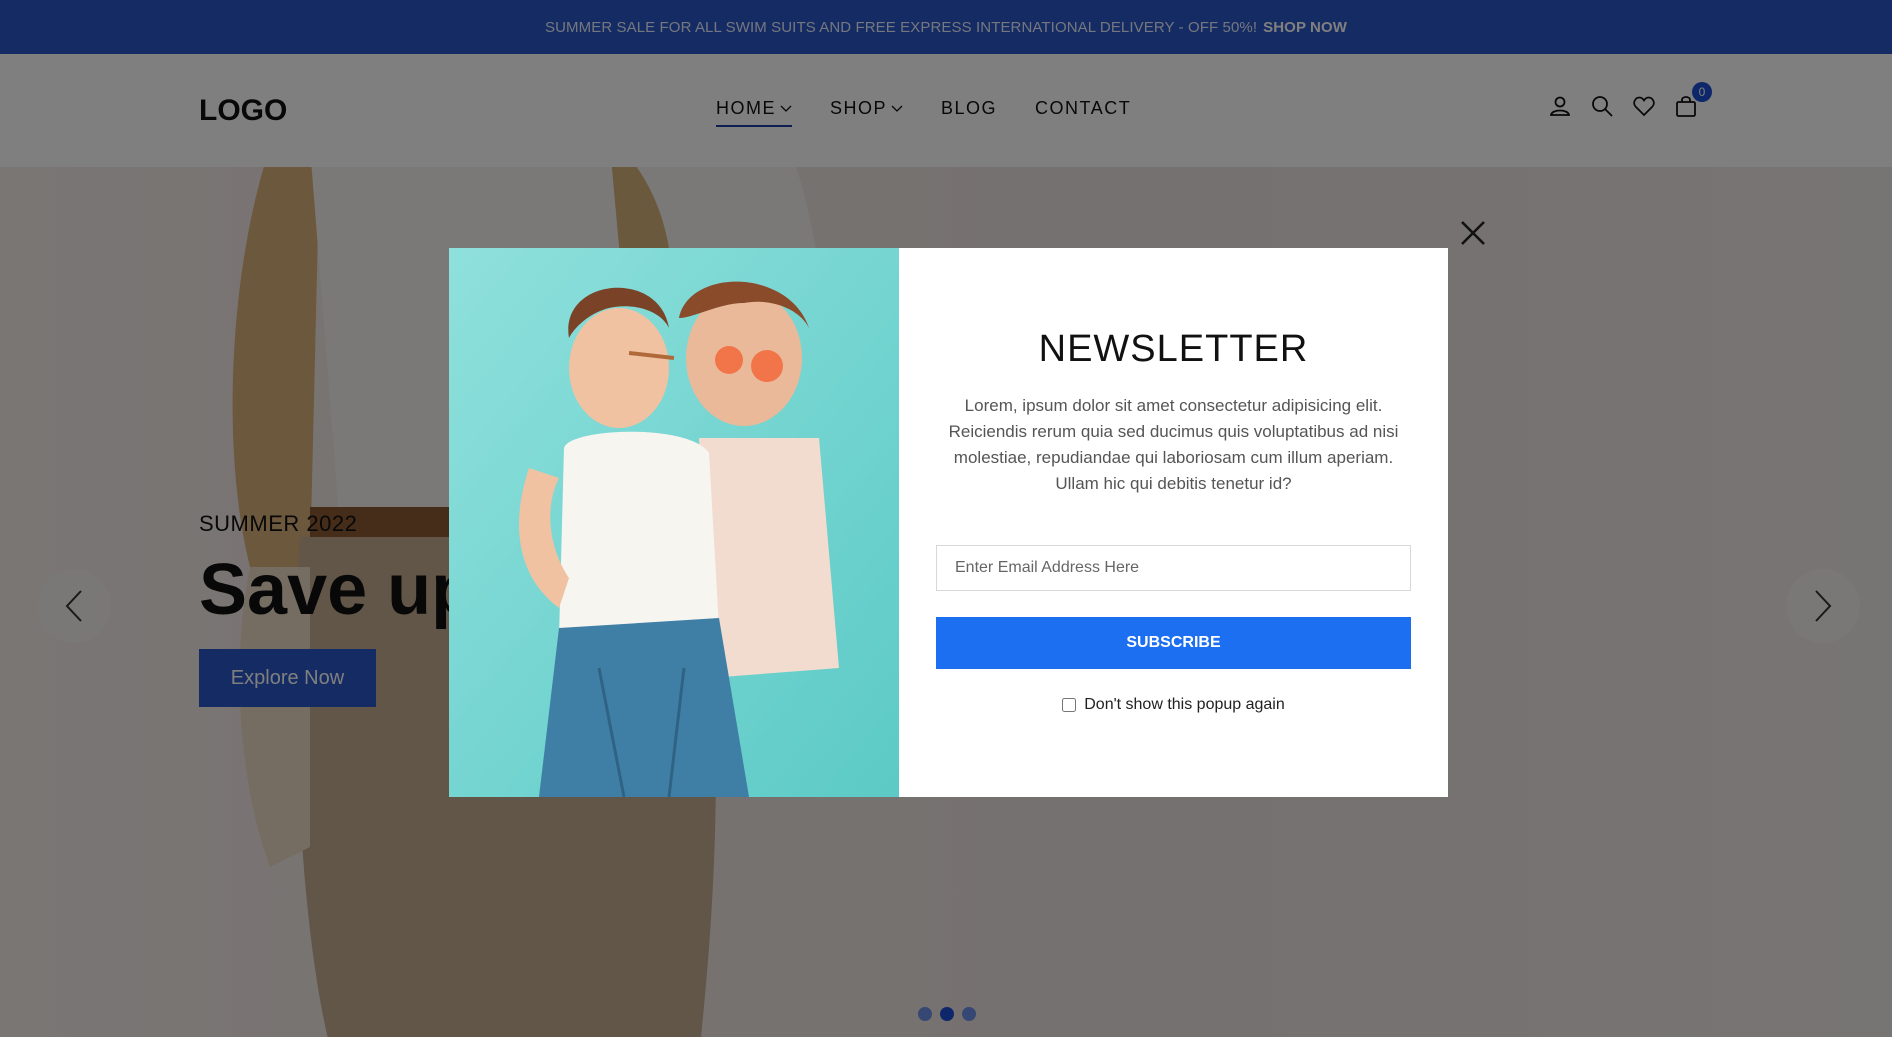 This screenshot has height=1037, width=1892. I want to click on dont-show-option: Don't show this popup again, so click(1173, 705).